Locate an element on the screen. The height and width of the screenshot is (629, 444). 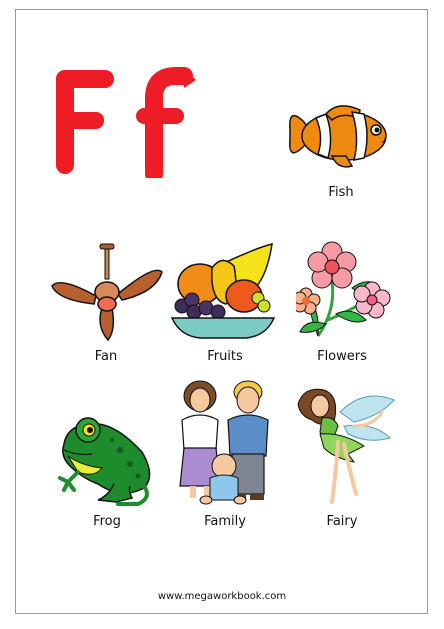
frog-icon is located at coordinates (104, 461).